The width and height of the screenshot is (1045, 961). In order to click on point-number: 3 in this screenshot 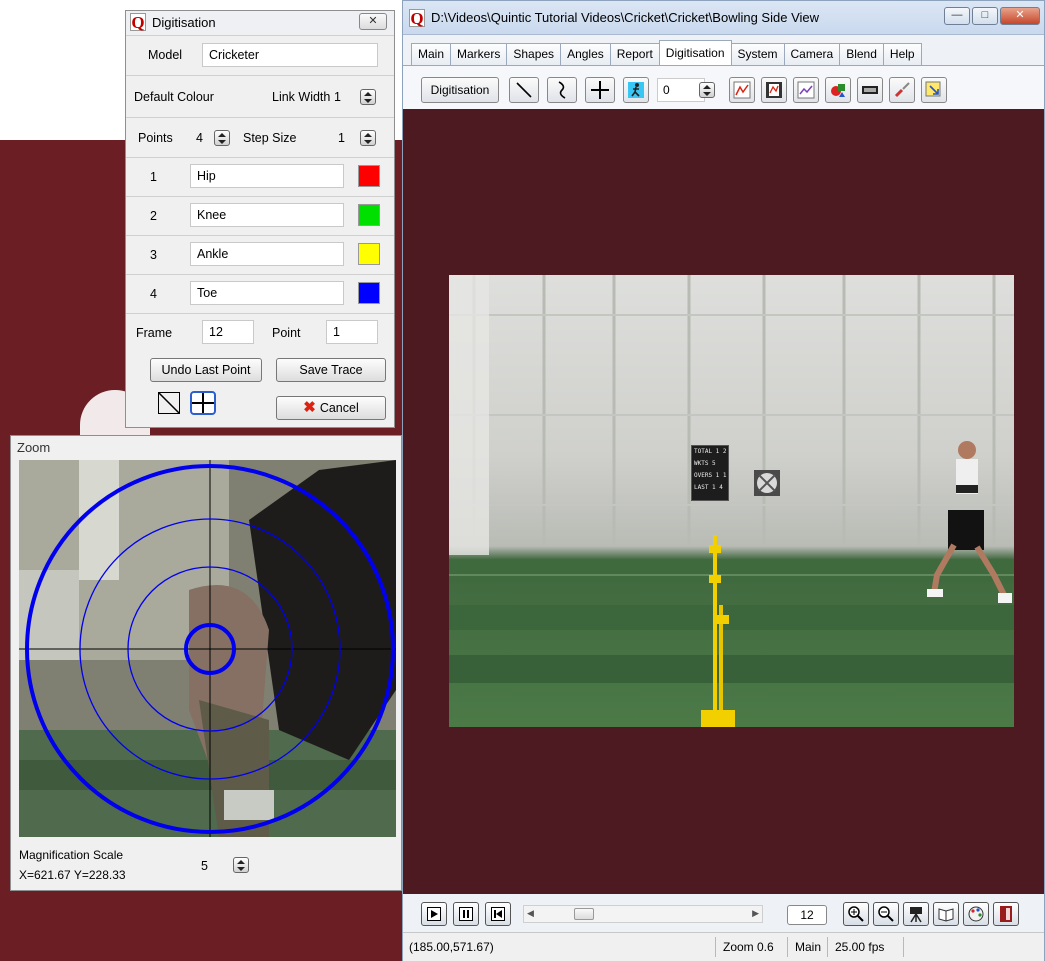, I will do `click(153, 255)`.